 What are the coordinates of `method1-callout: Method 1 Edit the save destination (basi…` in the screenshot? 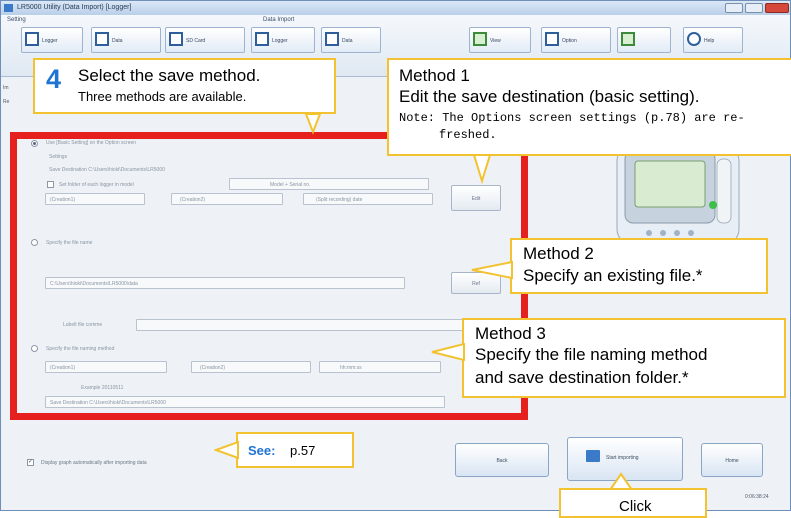 It's located at (589, 107).